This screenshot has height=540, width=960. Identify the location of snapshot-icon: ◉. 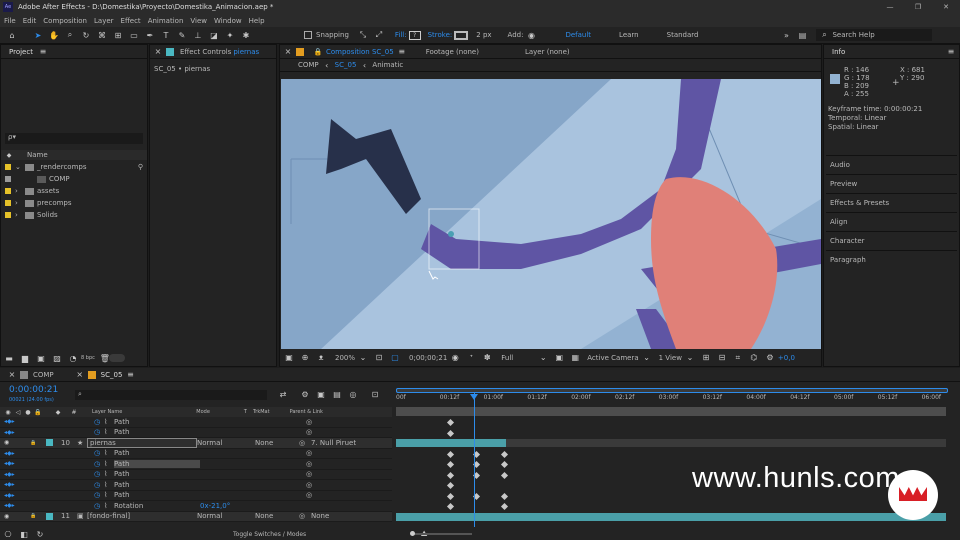
(455, 358).